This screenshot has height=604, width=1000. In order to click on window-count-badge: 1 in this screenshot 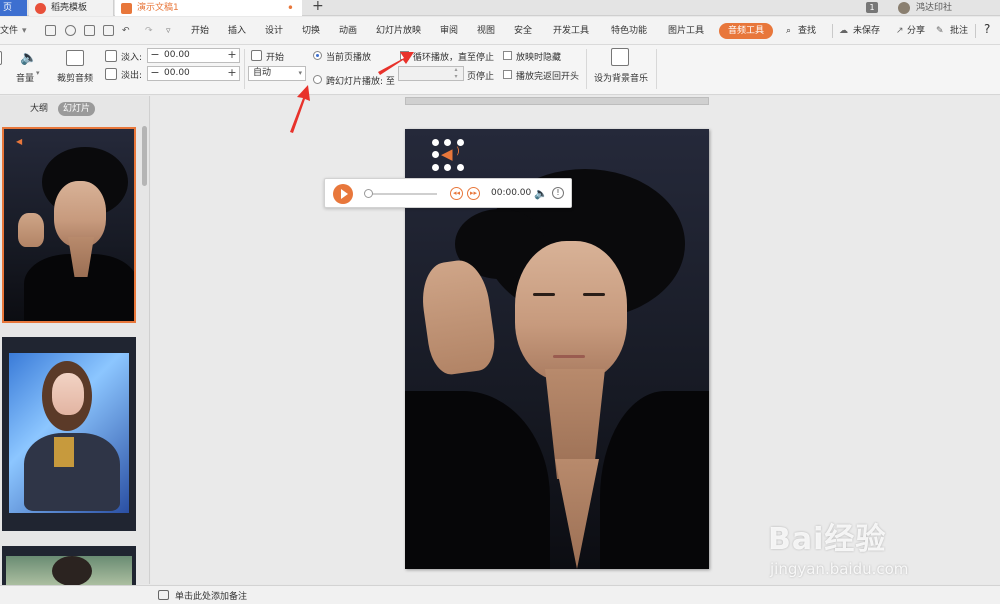, I will do `click(872, 7)`.